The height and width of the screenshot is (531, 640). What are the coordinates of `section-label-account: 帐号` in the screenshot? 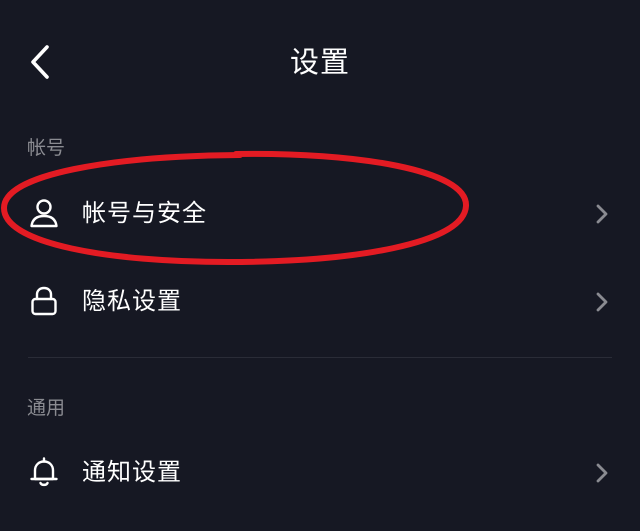 It's located at (46, 148).